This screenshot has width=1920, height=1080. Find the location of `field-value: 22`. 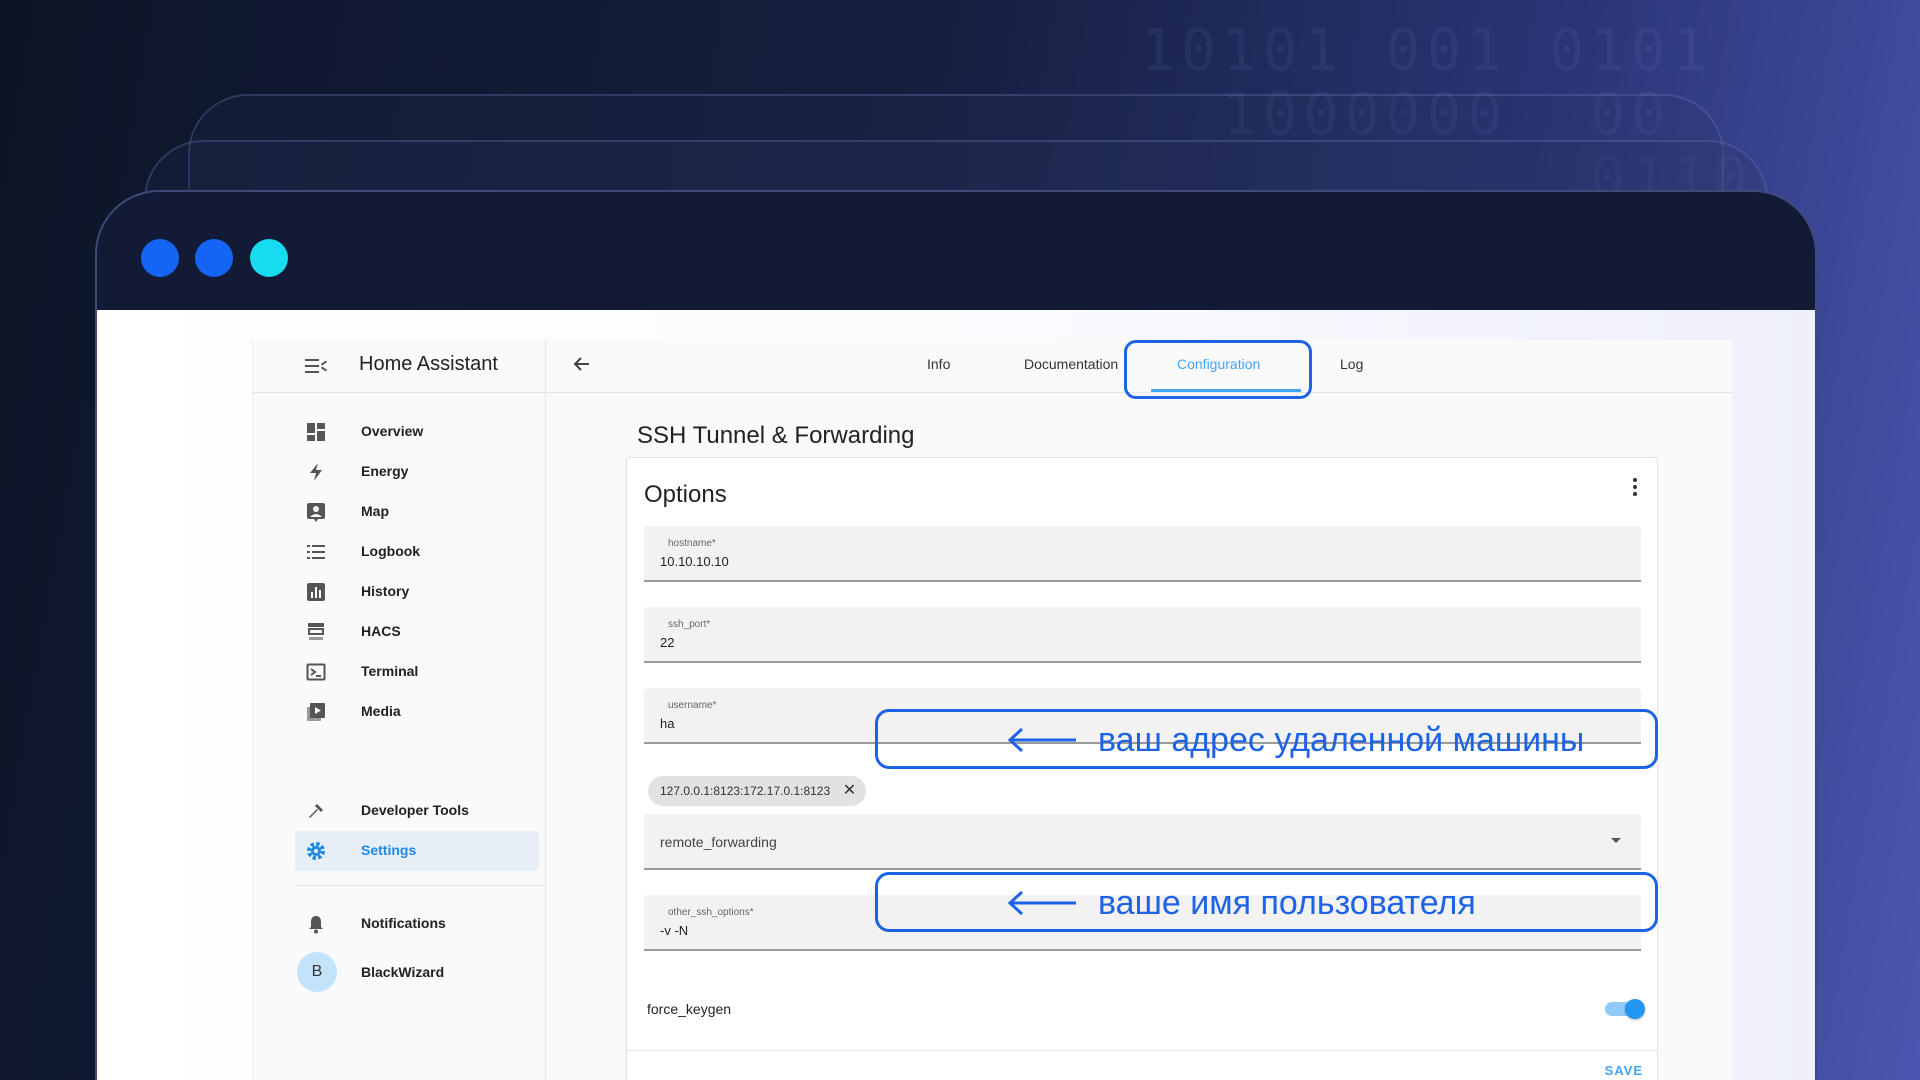

field-value: 22 is located at coordinates (667, 642).